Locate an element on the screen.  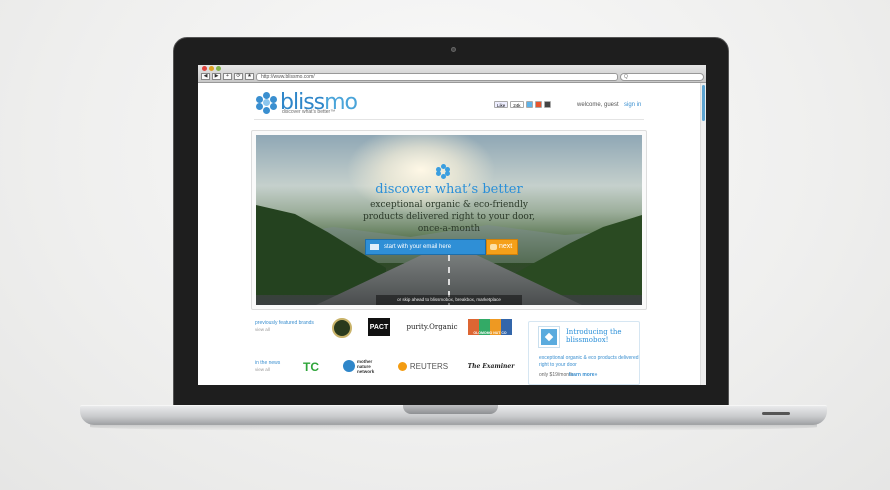
laptop-indicator is located at coordinates (776, 413).